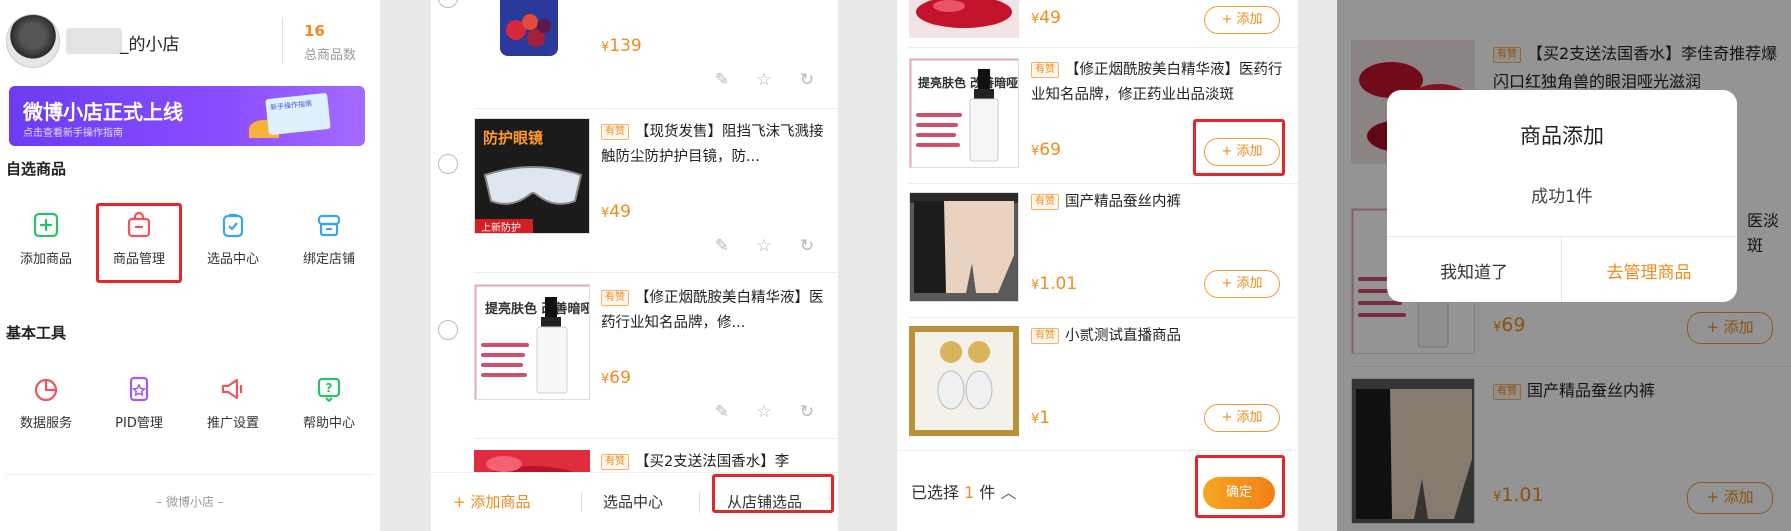  What do you see at coordinates (1562, 136) in the screenshot?
I see `dialog-title: 商品添加` at bounding box center [1562, 136].